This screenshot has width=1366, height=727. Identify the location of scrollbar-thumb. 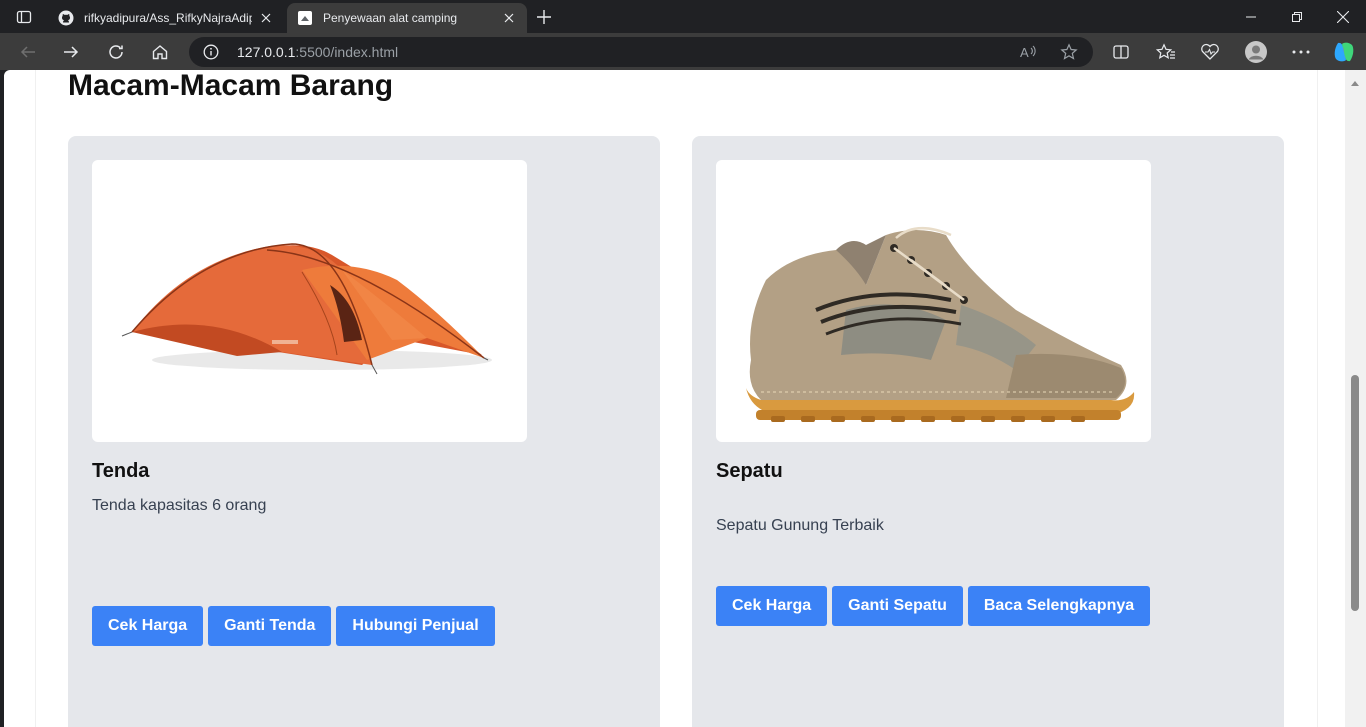
(1355, 493).